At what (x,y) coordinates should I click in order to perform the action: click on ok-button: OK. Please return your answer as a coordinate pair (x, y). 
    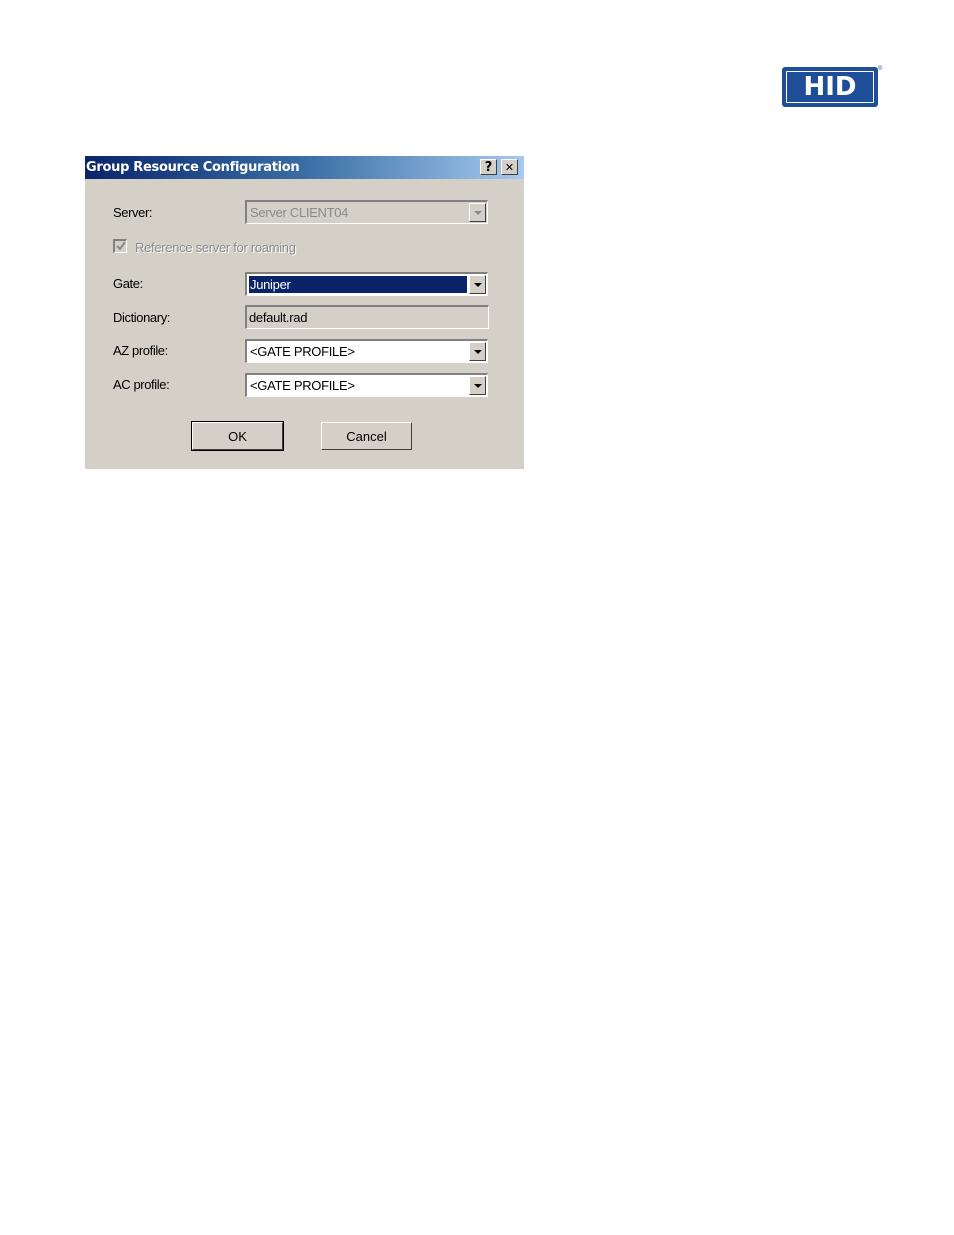
    Looking at the image, I should click on (237, 436).